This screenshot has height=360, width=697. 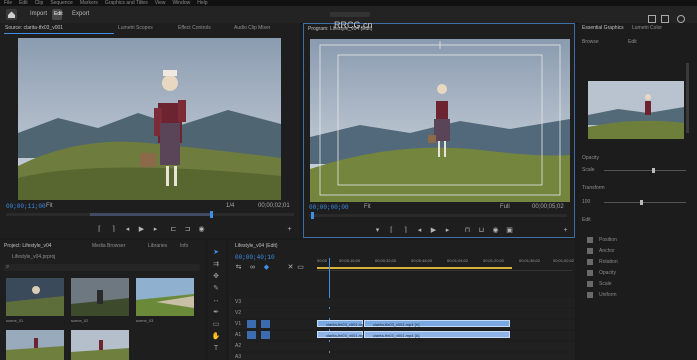 What do you see at coordinates (590, 251) in the screenshot?
I see `anchor-swatch` at bounding box center [590, 251].